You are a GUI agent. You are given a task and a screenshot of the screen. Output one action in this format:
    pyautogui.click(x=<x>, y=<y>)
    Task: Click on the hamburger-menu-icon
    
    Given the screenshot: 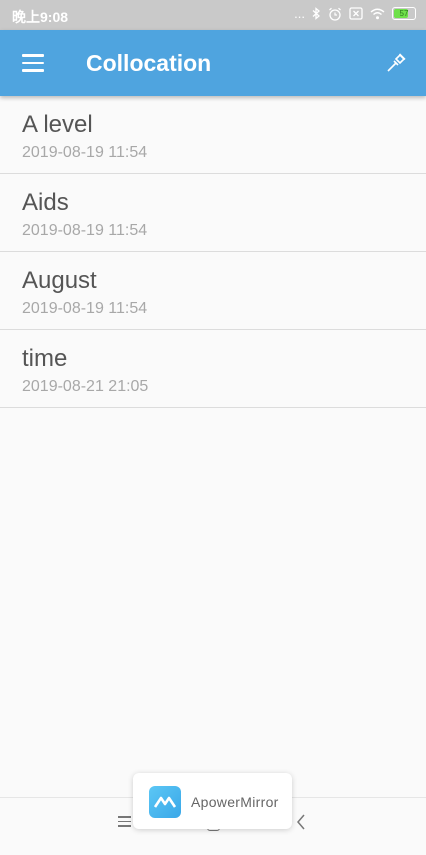 What is the action you would take?
    pyautogui.click(x=33, y=63)
    